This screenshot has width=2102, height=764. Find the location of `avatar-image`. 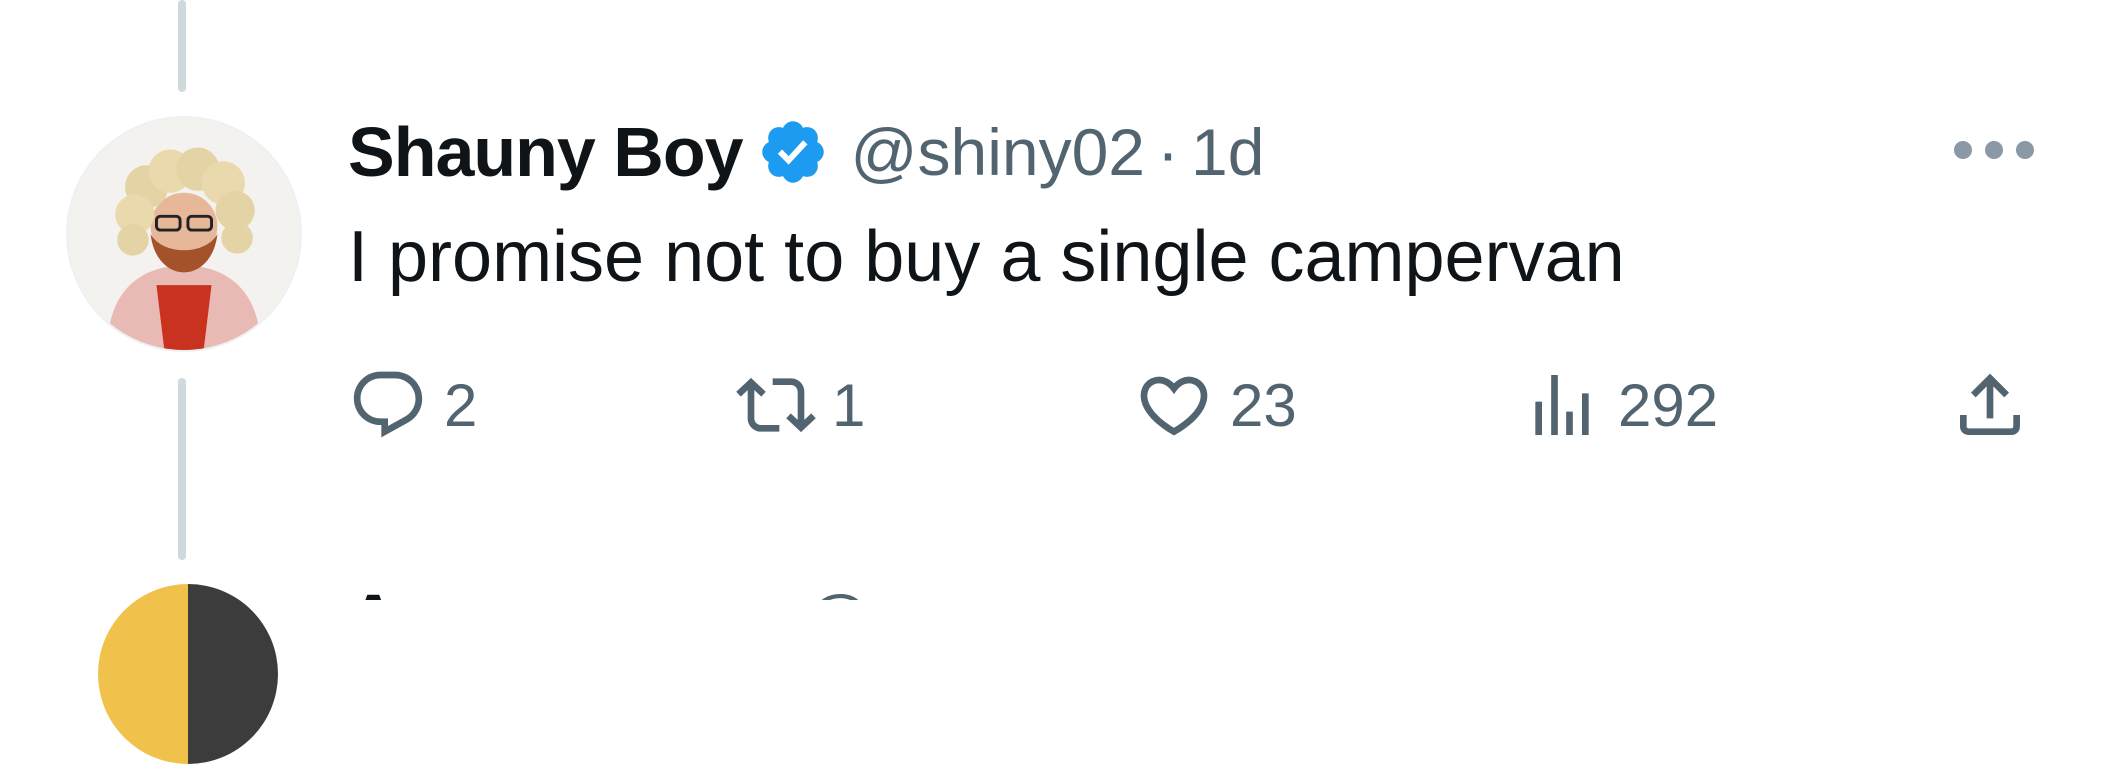

avatar-image is located at coordinates (184, 234).